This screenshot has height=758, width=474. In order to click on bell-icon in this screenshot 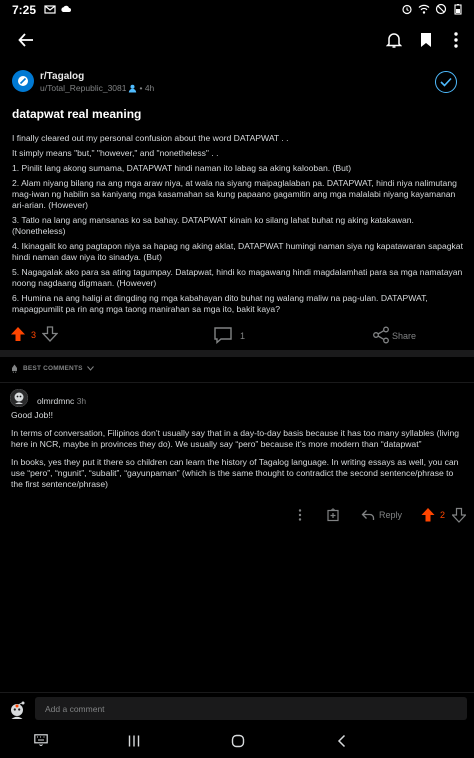, I will do `click(394, 40)`.